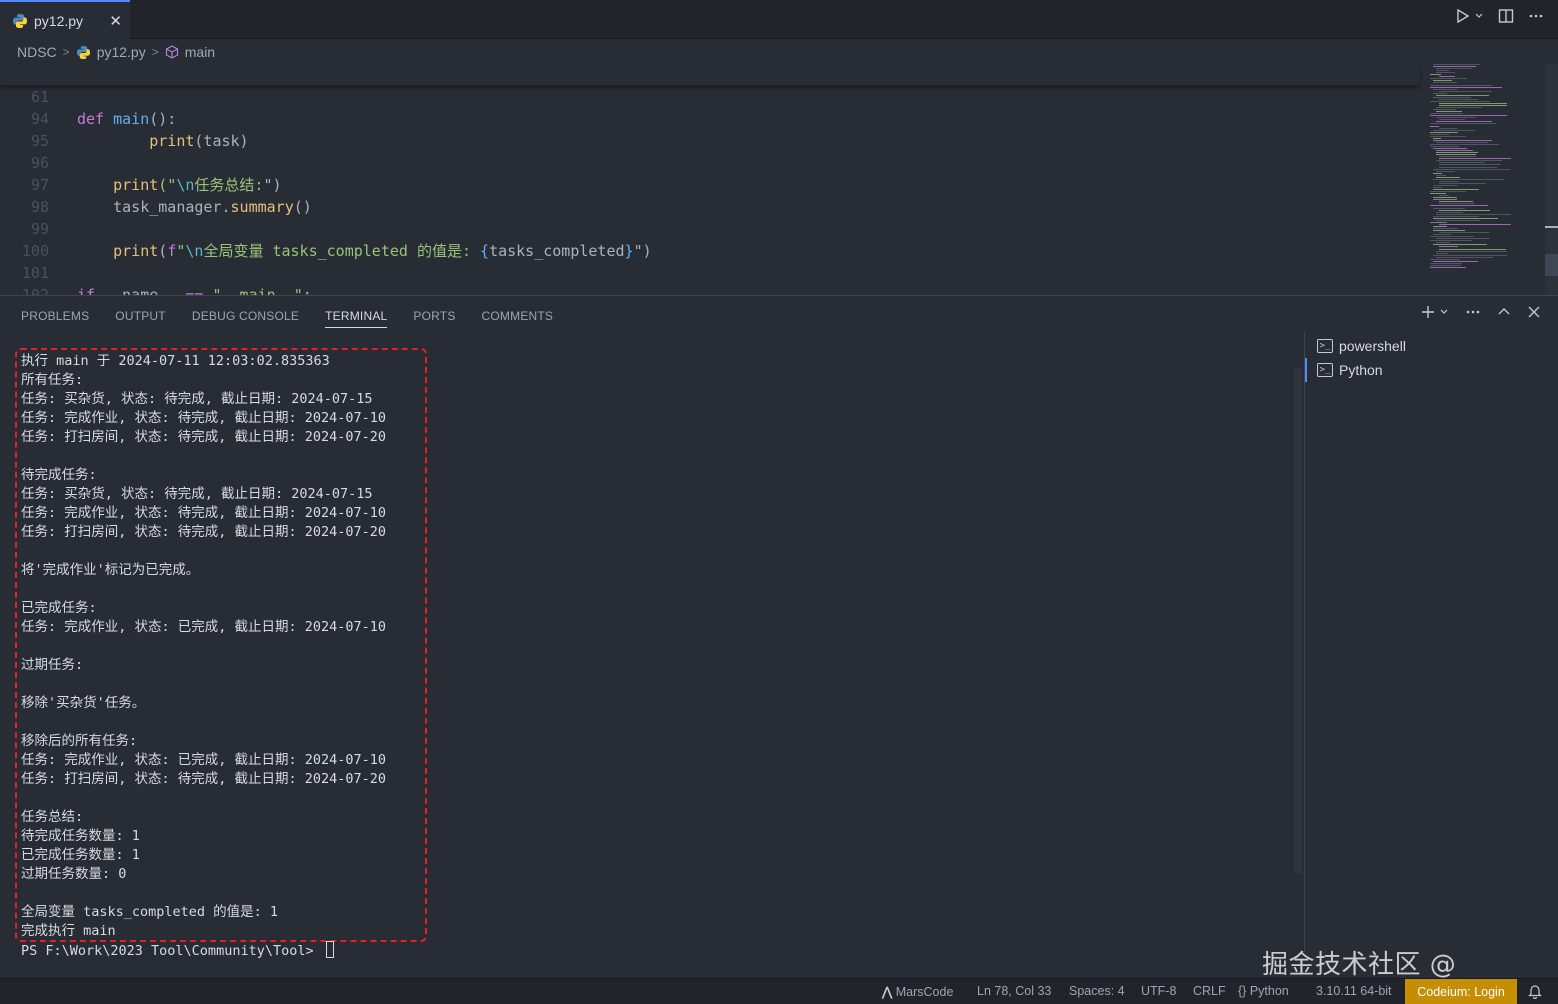  Describe the element at coordinates (710, 239) in the screenshot. I see `code-line: 100` at that location.